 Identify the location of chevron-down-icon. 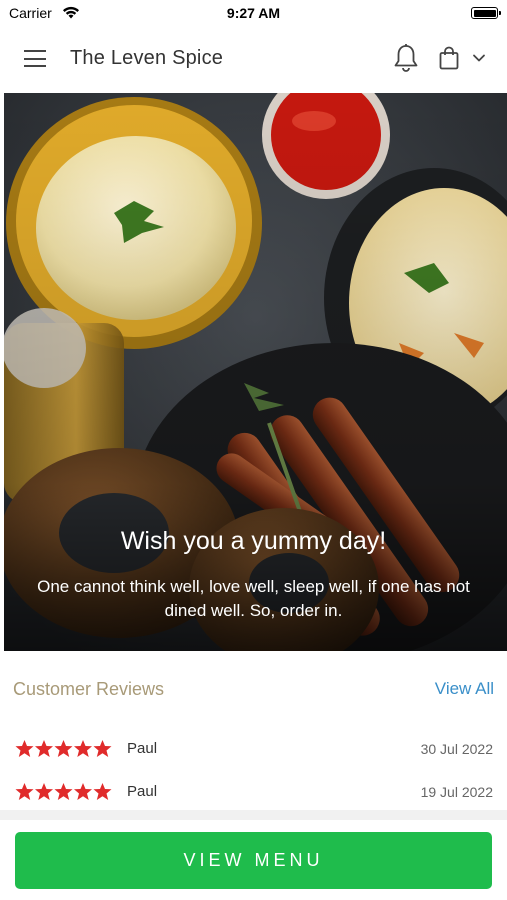
(479, 58).